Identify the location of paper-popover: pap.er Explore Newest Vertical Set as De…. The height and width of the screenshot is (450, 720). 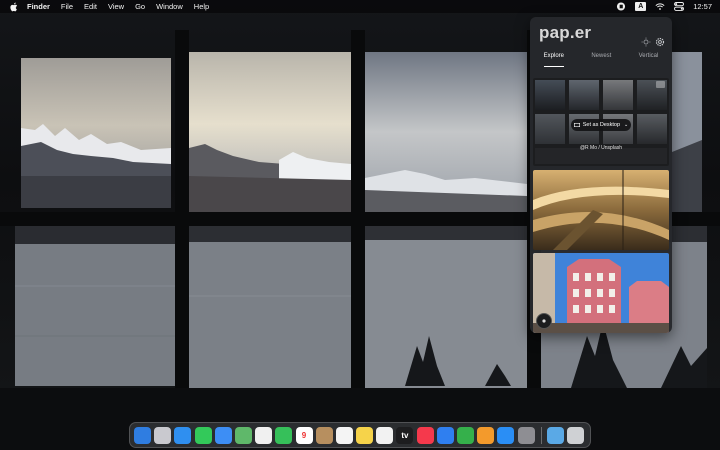
(601, 175).